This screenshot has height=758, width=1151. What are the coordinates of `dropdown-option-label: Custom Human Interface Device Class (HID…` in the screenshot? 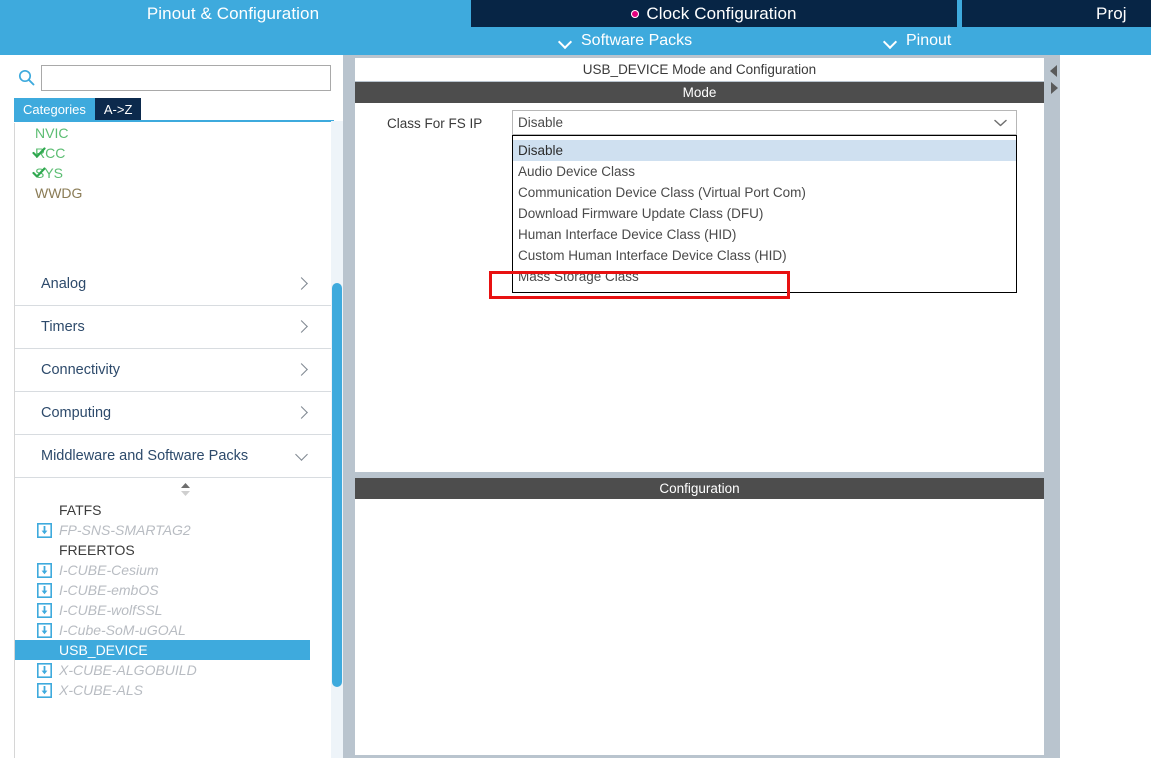 It's located at (652, 255).